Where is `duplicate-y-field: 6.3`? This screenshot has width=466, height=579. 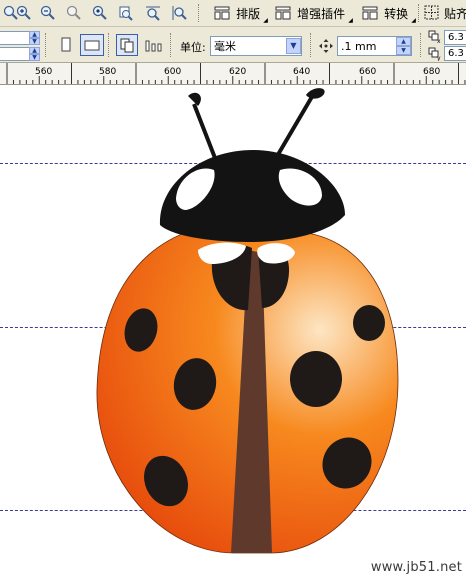 duplicate-y-field: 6.3 is located at coordinates (455, 53).